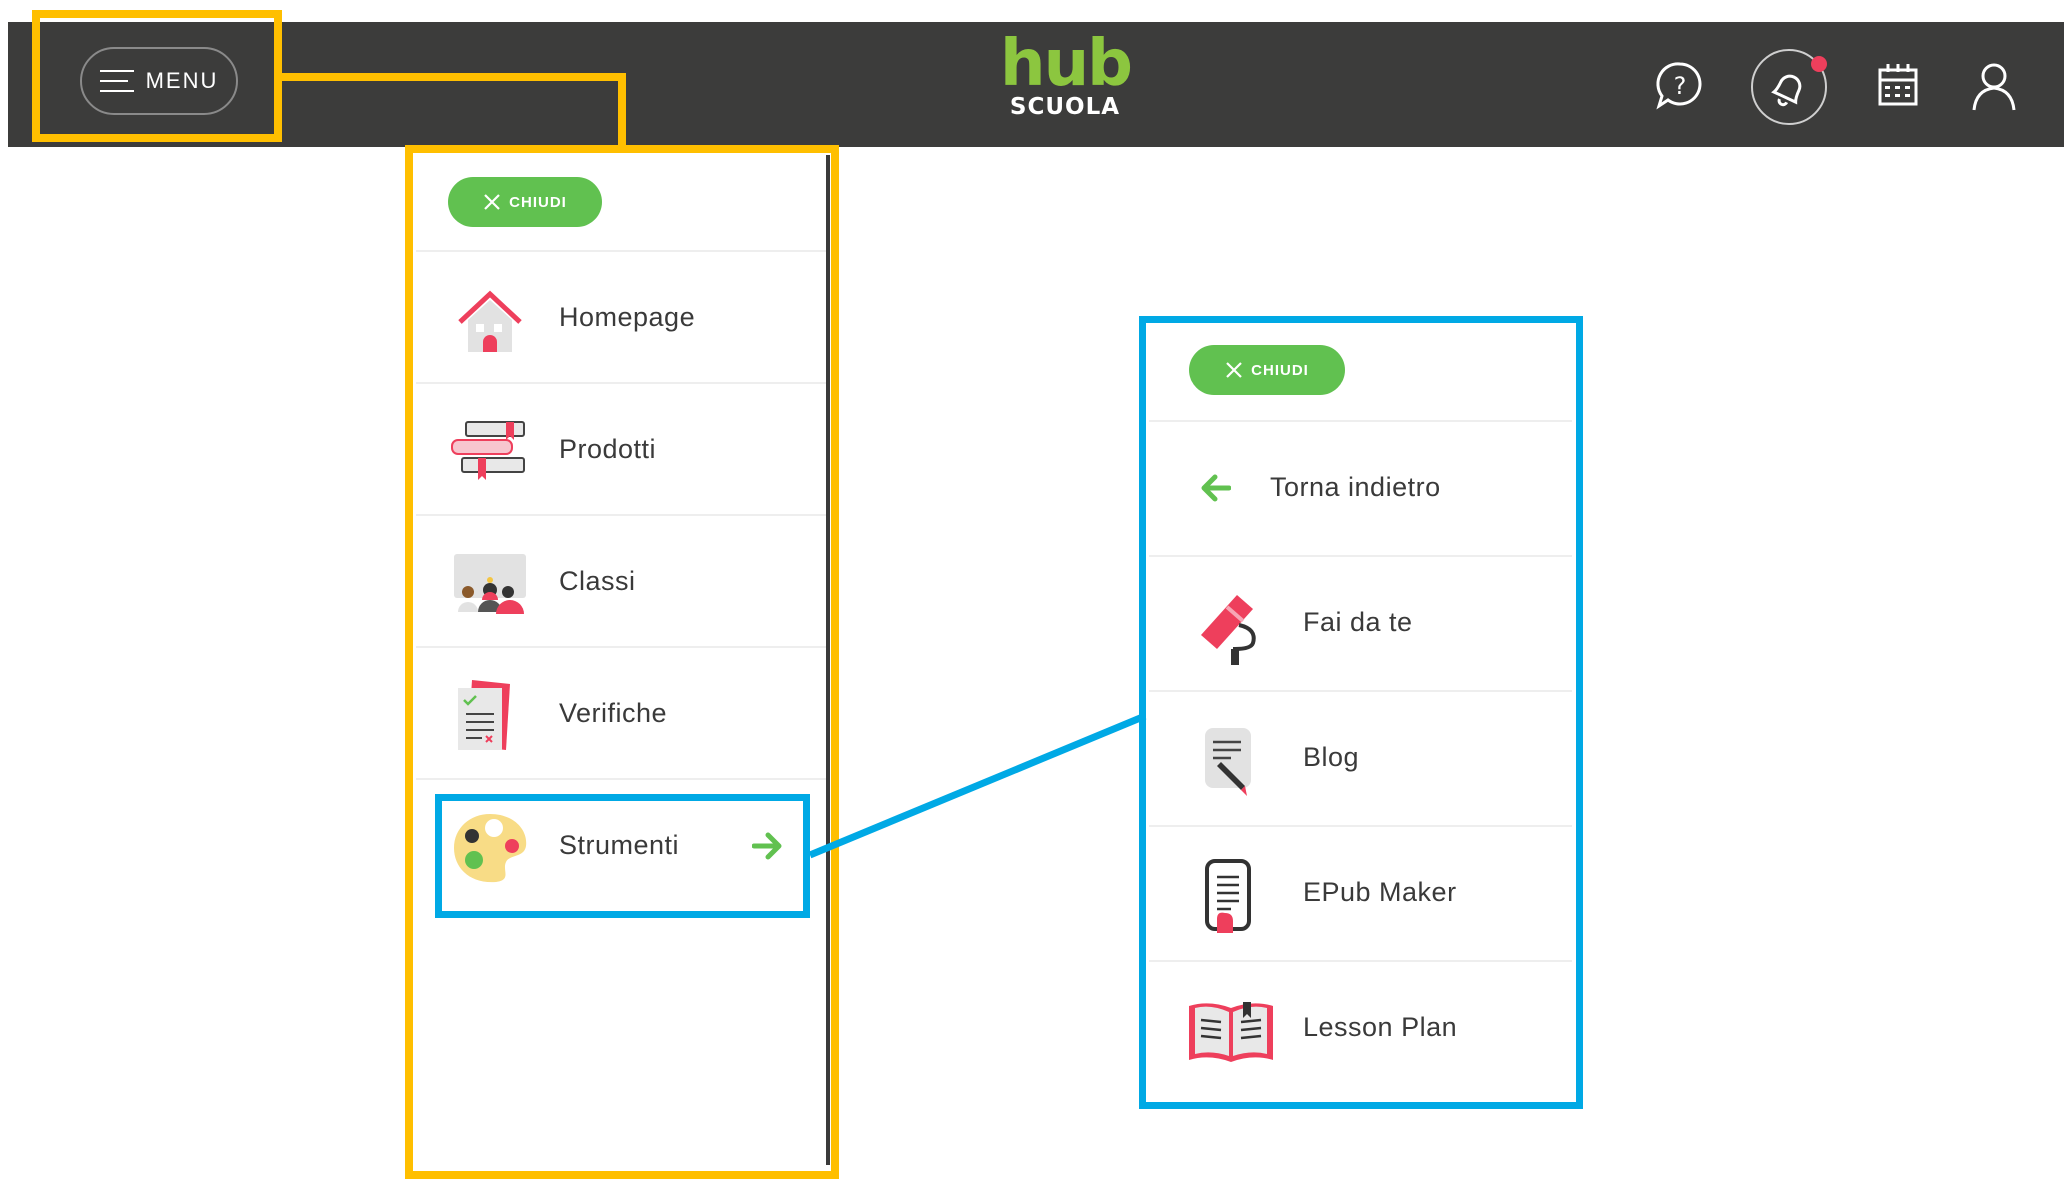 The height and width of the screenshot is (1179, 2064). Describe the element at coordinates (1361, 712) in the screenshot. I see `submenu-highlight-box` at that location.